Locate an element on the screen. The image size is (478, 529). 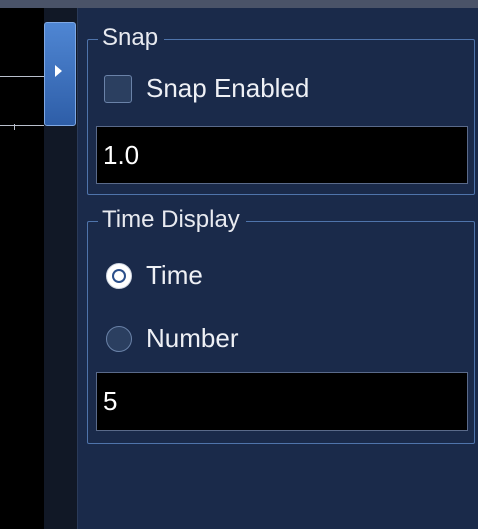
time-radio is located at coordinates (119, 275).